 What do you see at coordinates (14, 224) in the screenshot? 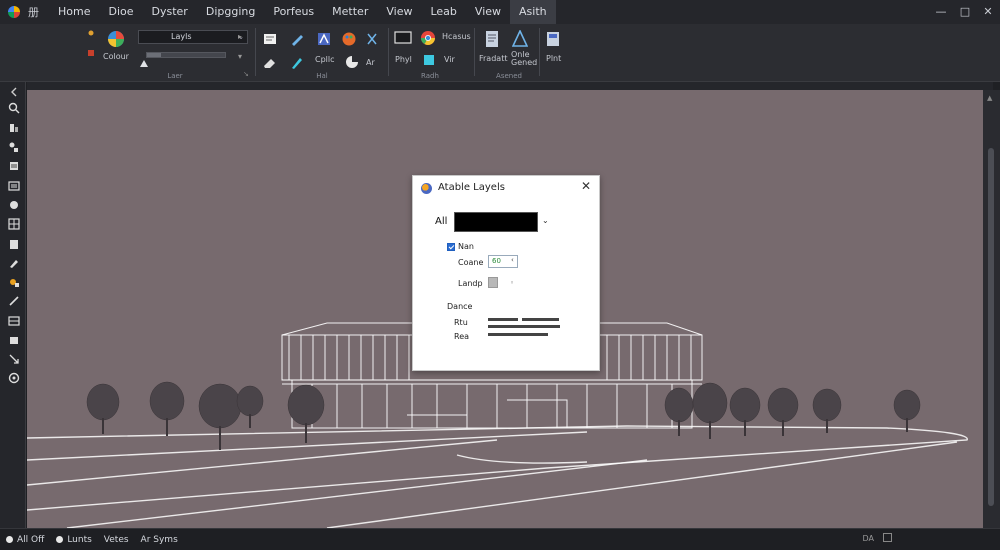
I see `grid-icon` at bounding box center [14, 224].